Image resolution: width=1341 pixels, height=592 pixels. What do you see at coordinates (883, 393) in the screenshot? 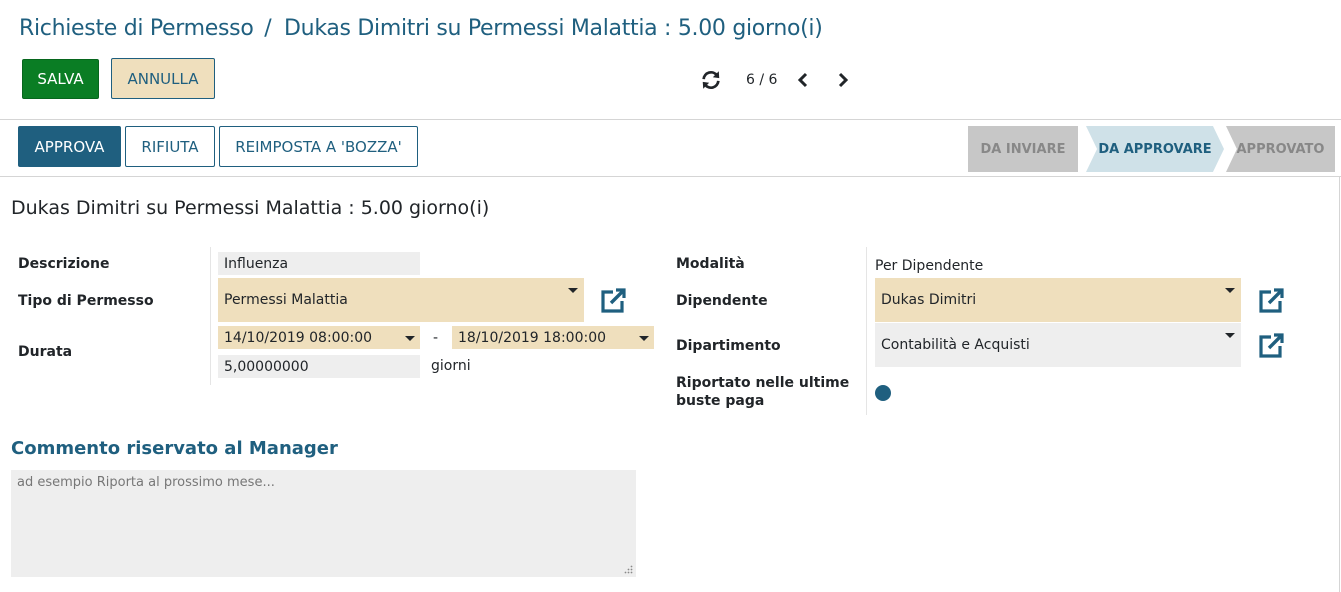
I see `payslip-reported-indicator` at bounding box center [883, 393].